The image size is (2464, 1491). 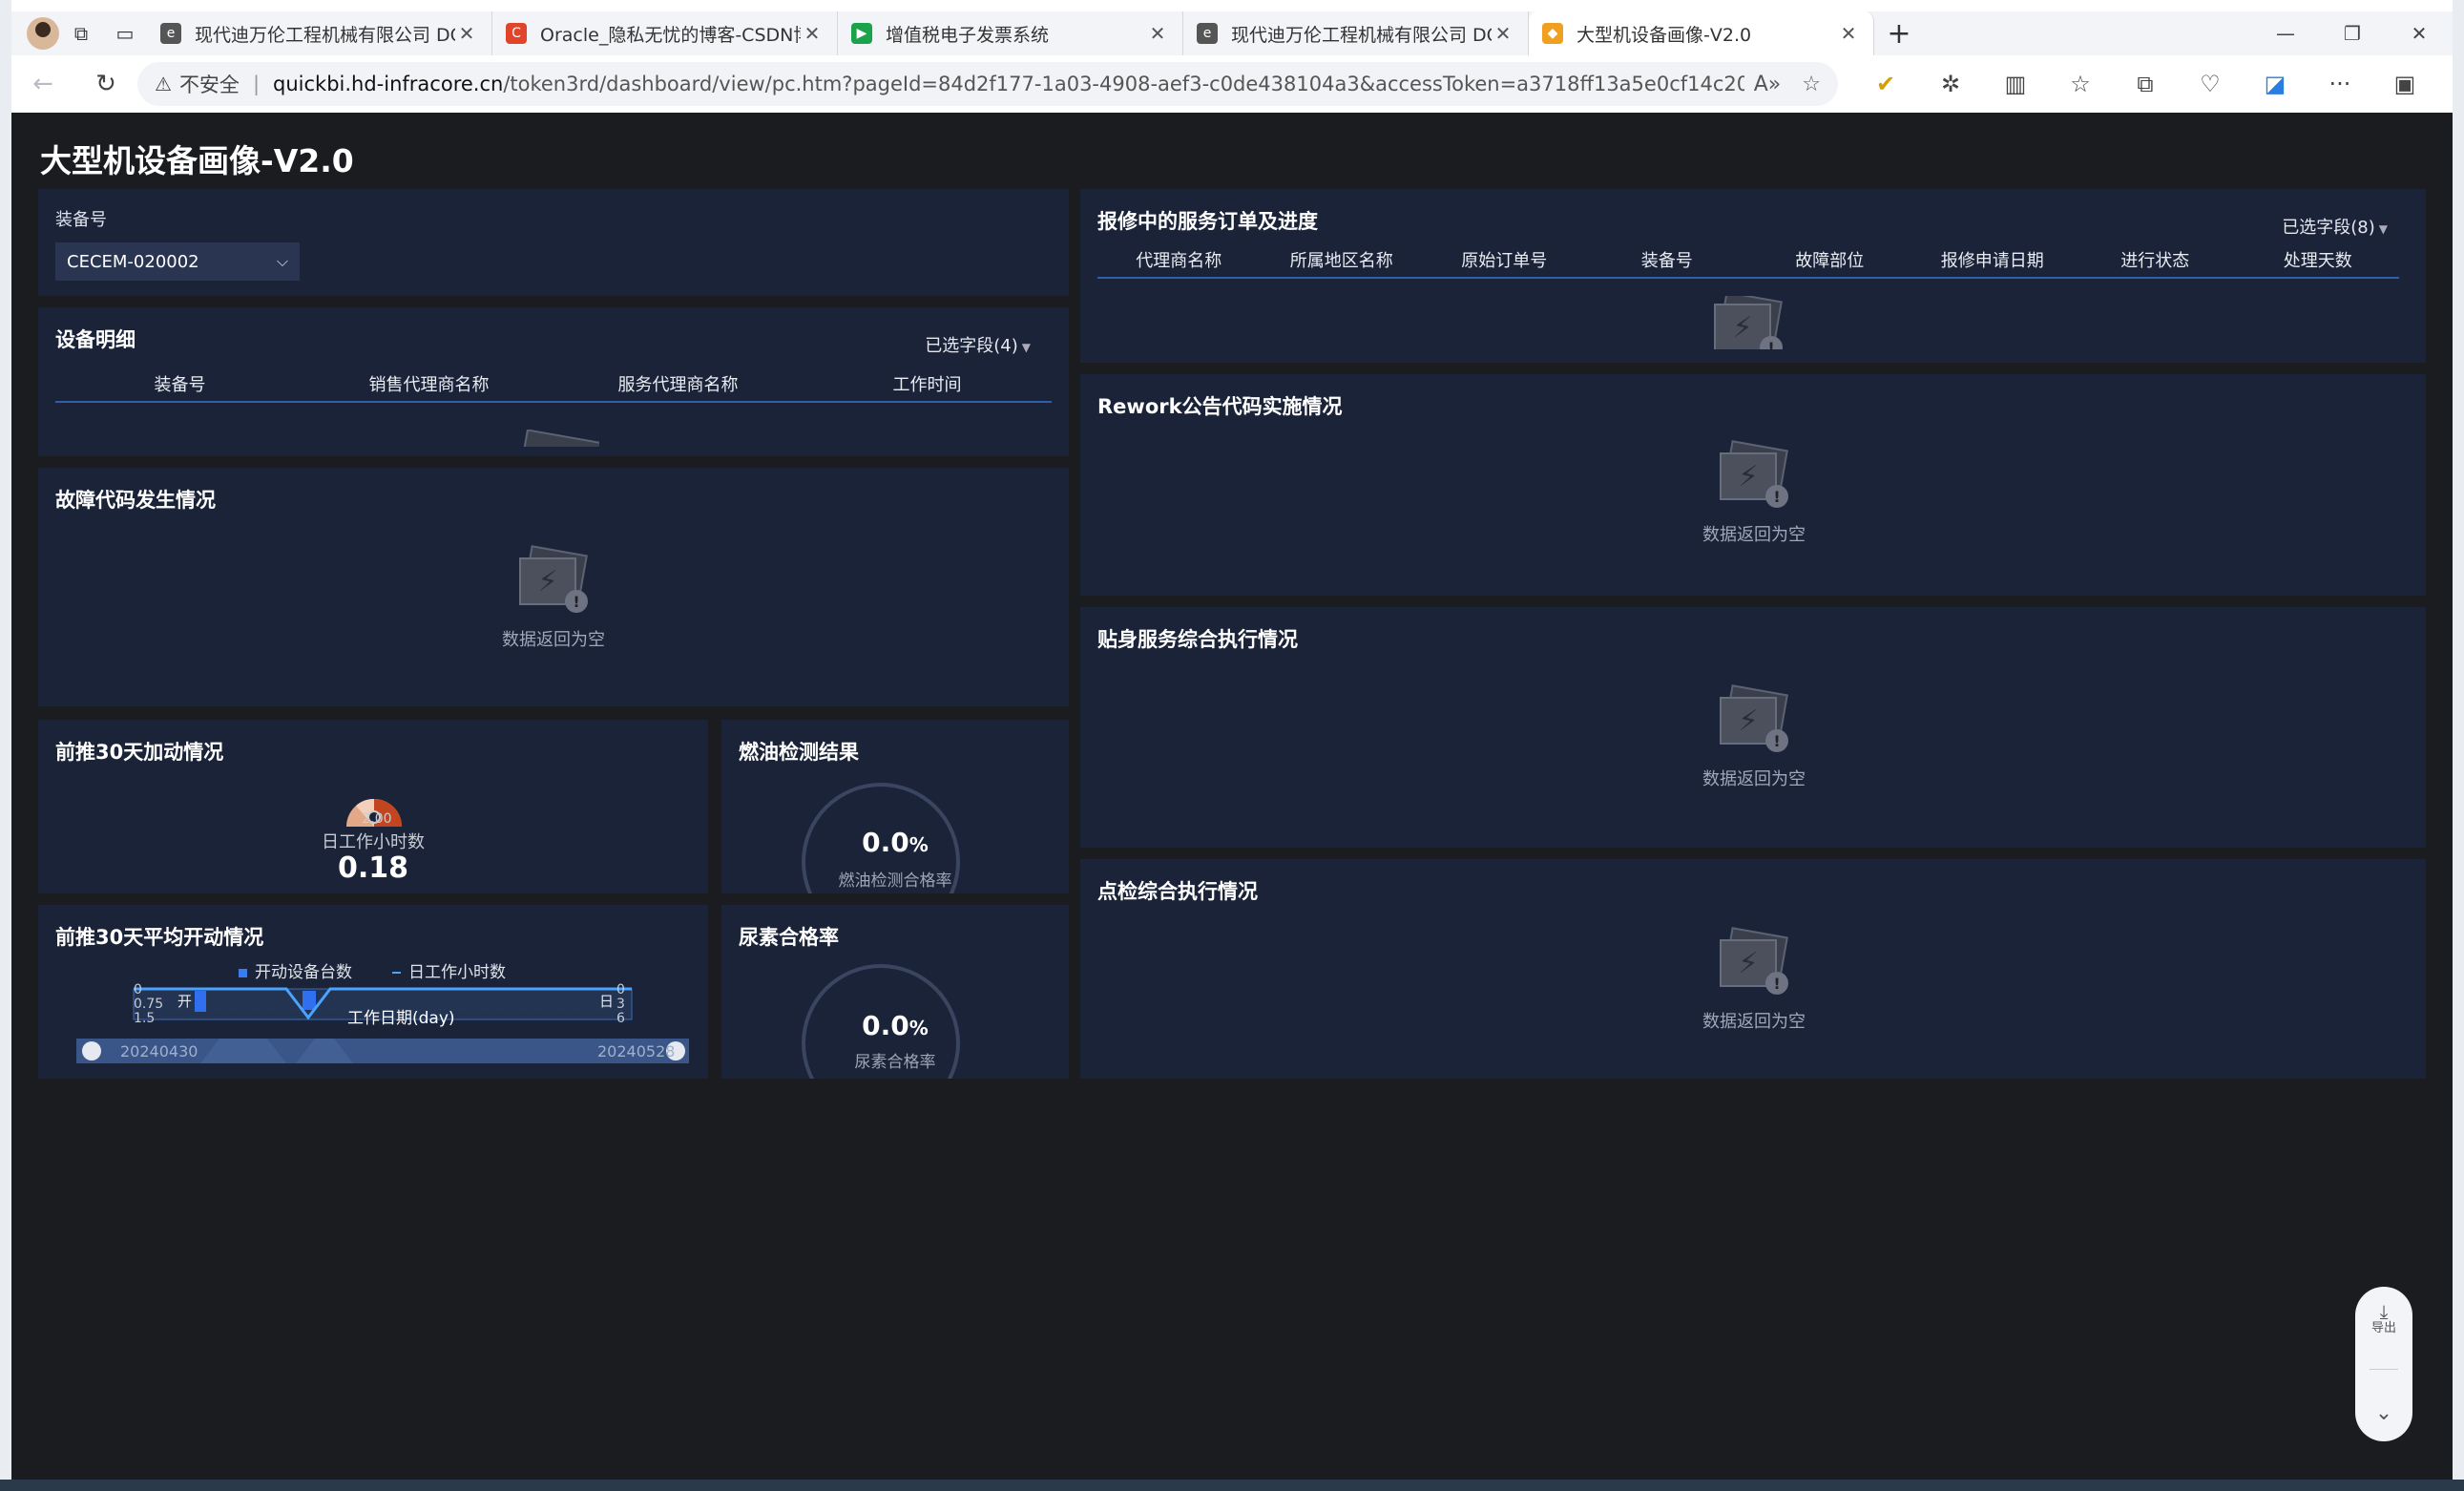 I want to click on equipment-select: CECEM-020002 ⌵, so click(x=178, y=261).